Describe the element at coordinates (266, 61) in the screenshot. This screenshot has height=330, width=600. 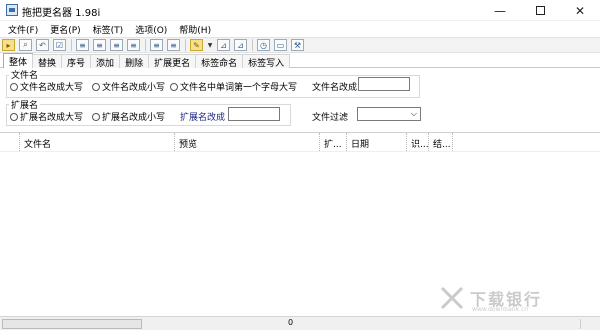
I see `tab-tag-write: 标签写入` at that location.